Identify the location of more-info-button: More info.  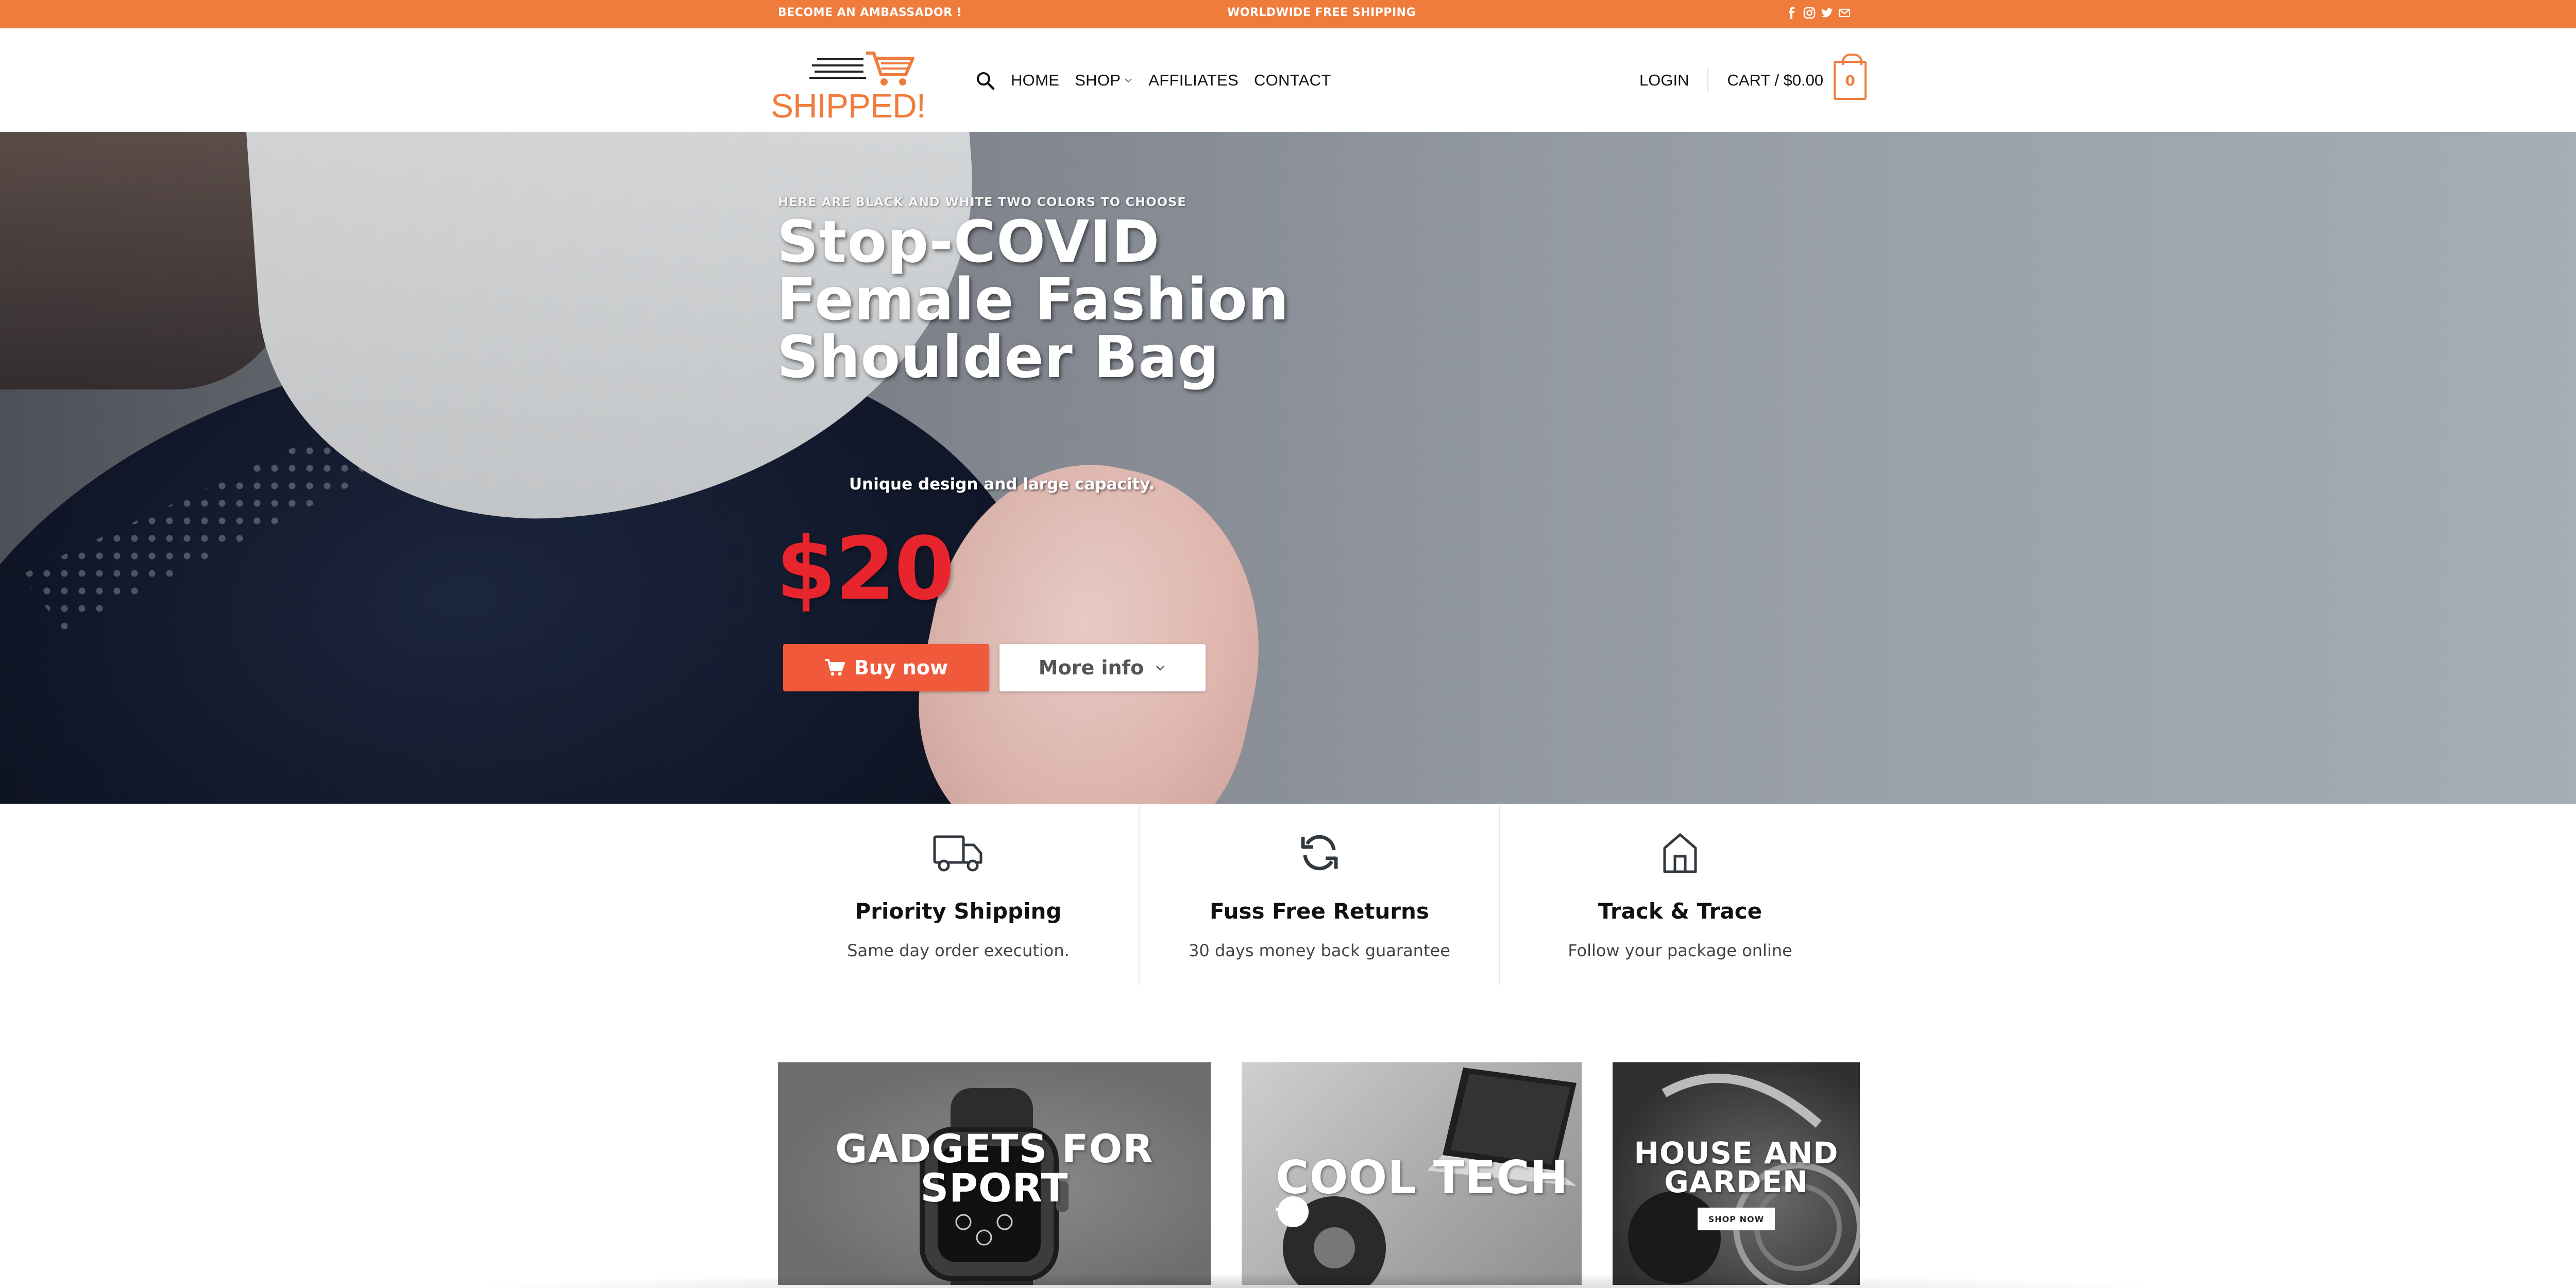
(1102, 667).